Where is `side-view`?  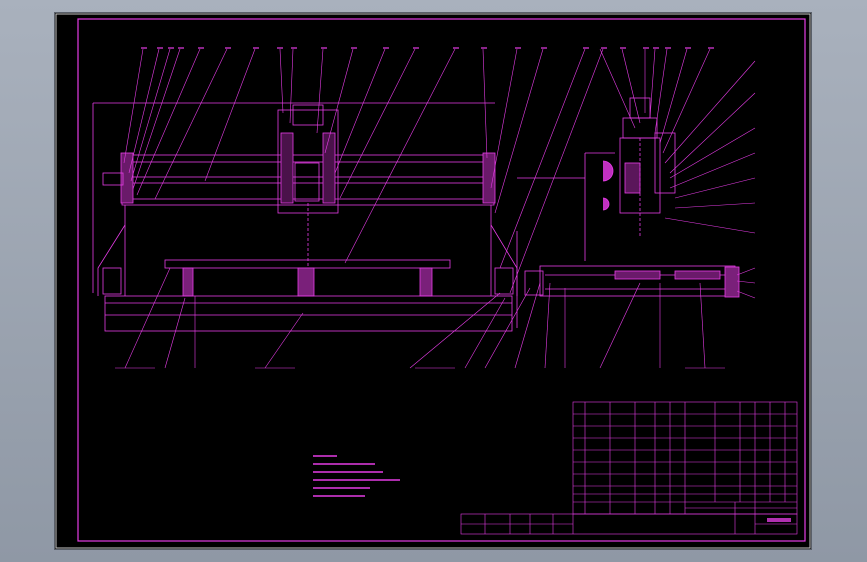 side-view is located at coordinates (628, 212).